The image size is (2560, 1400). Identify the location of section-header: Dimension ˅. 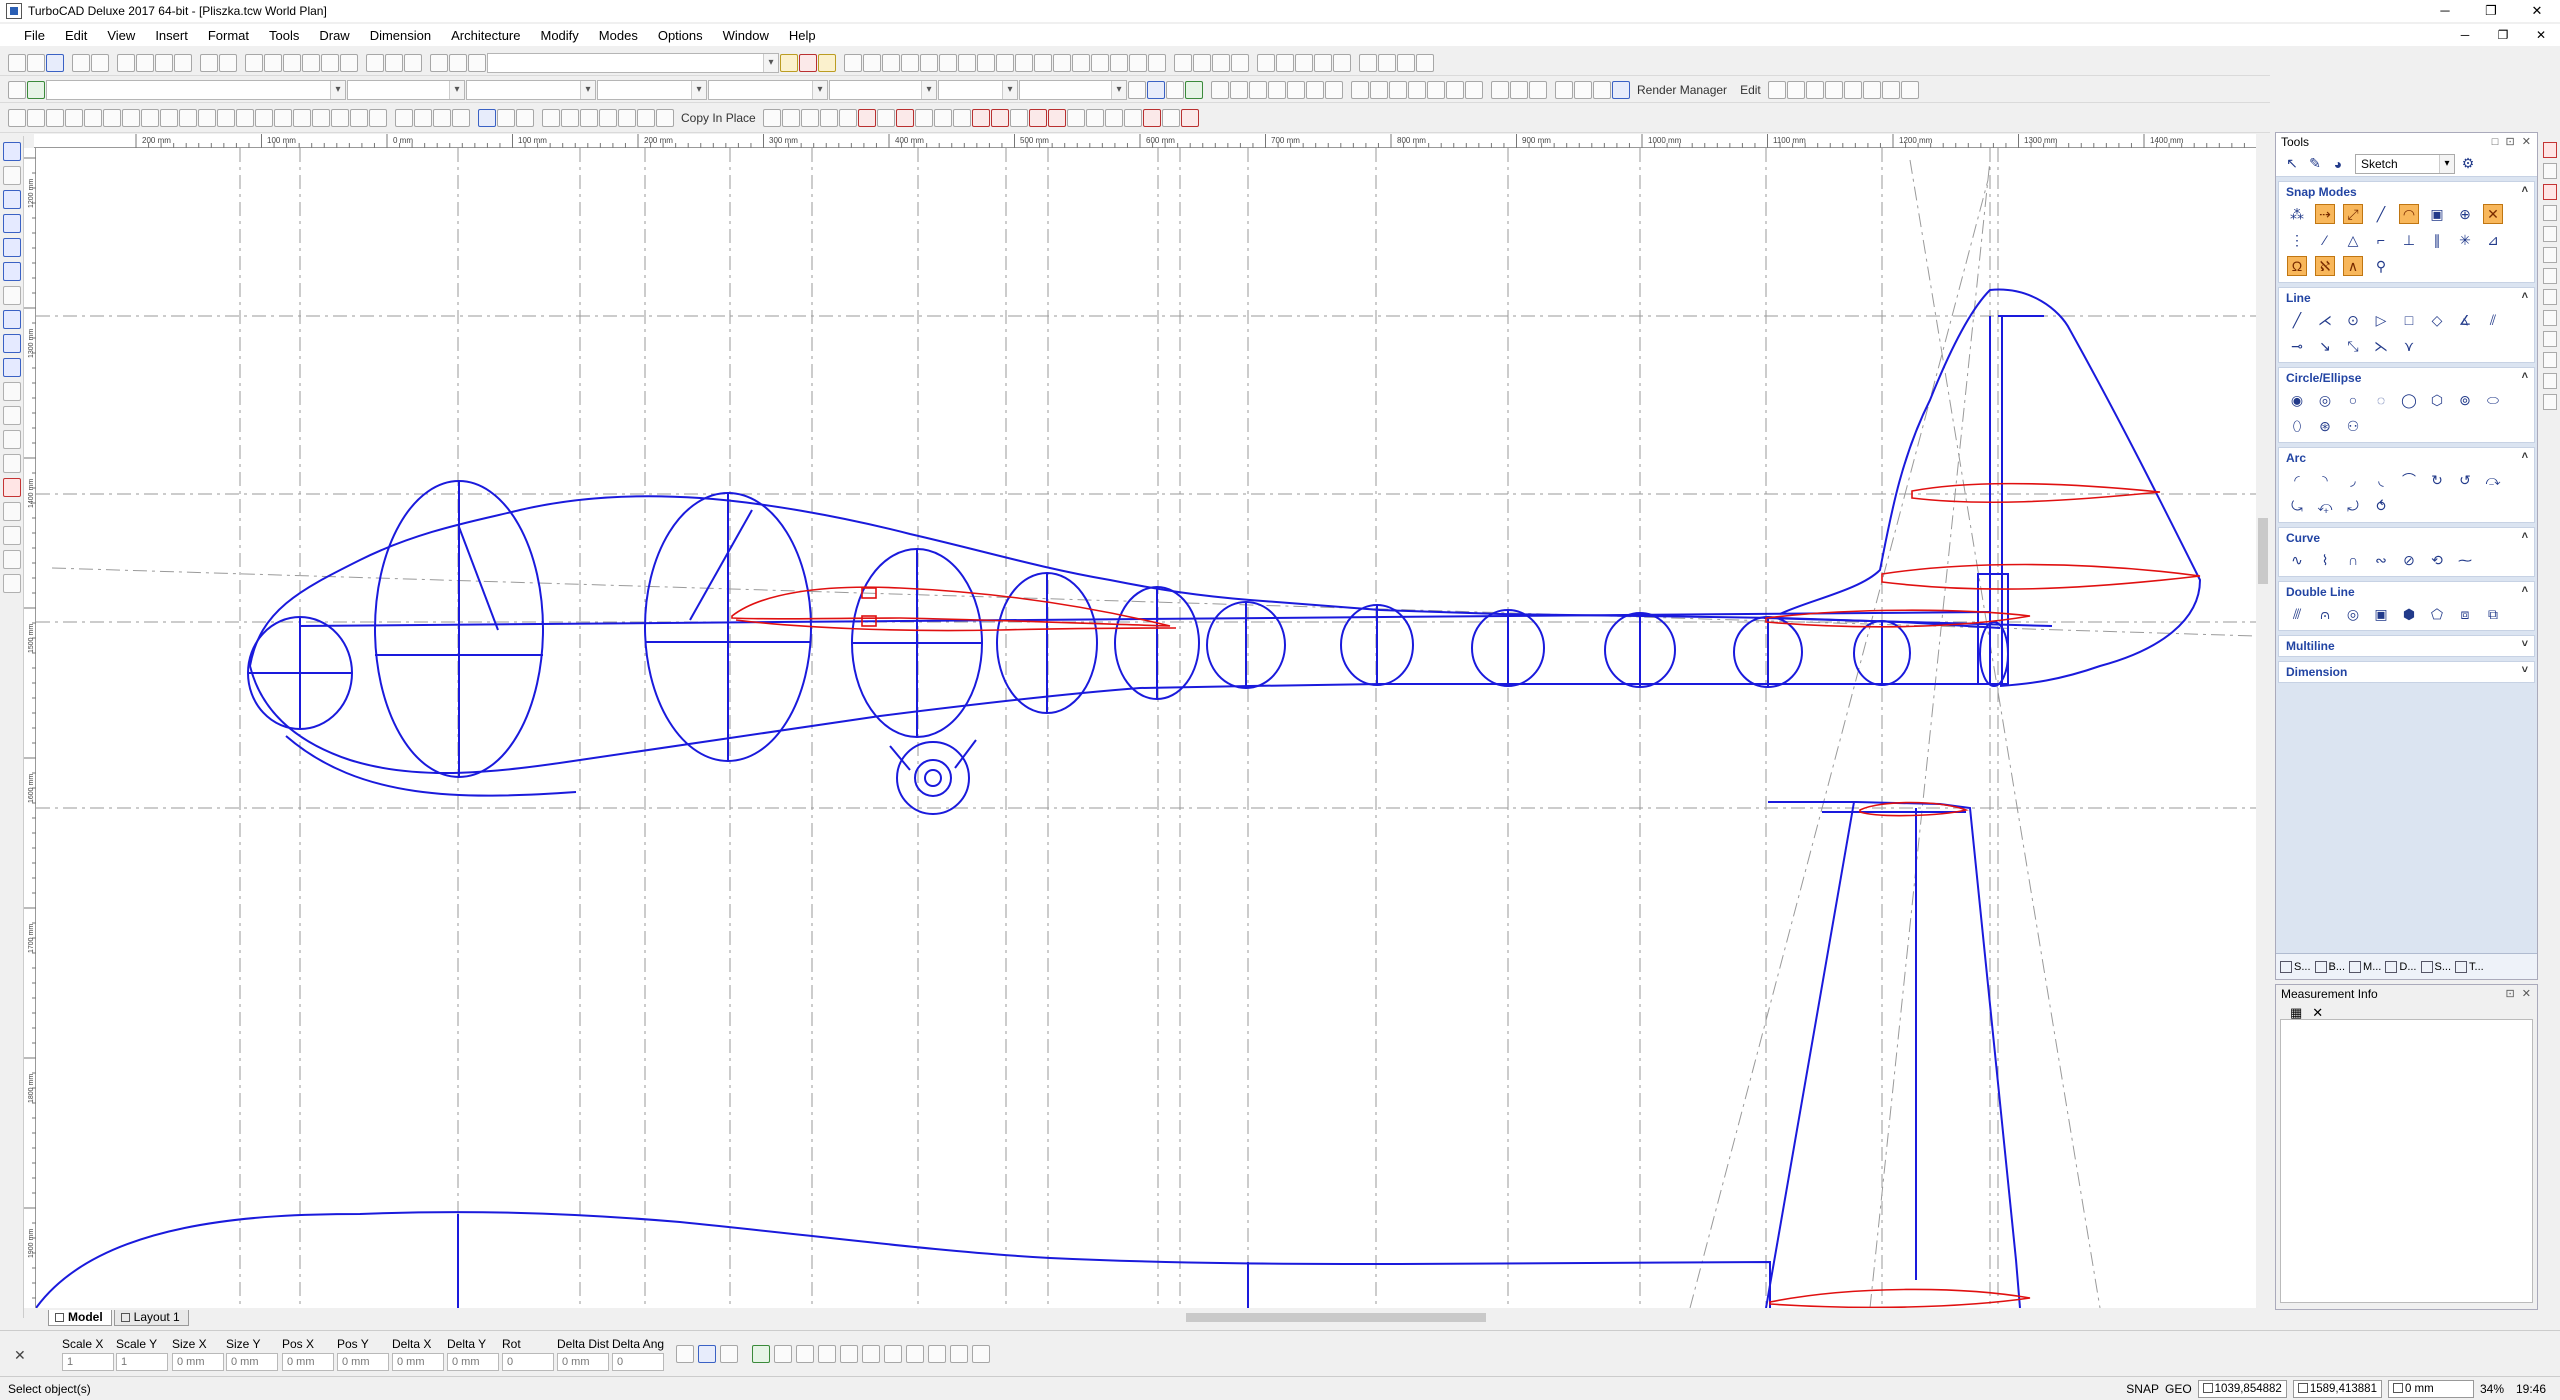
(2406, 672).